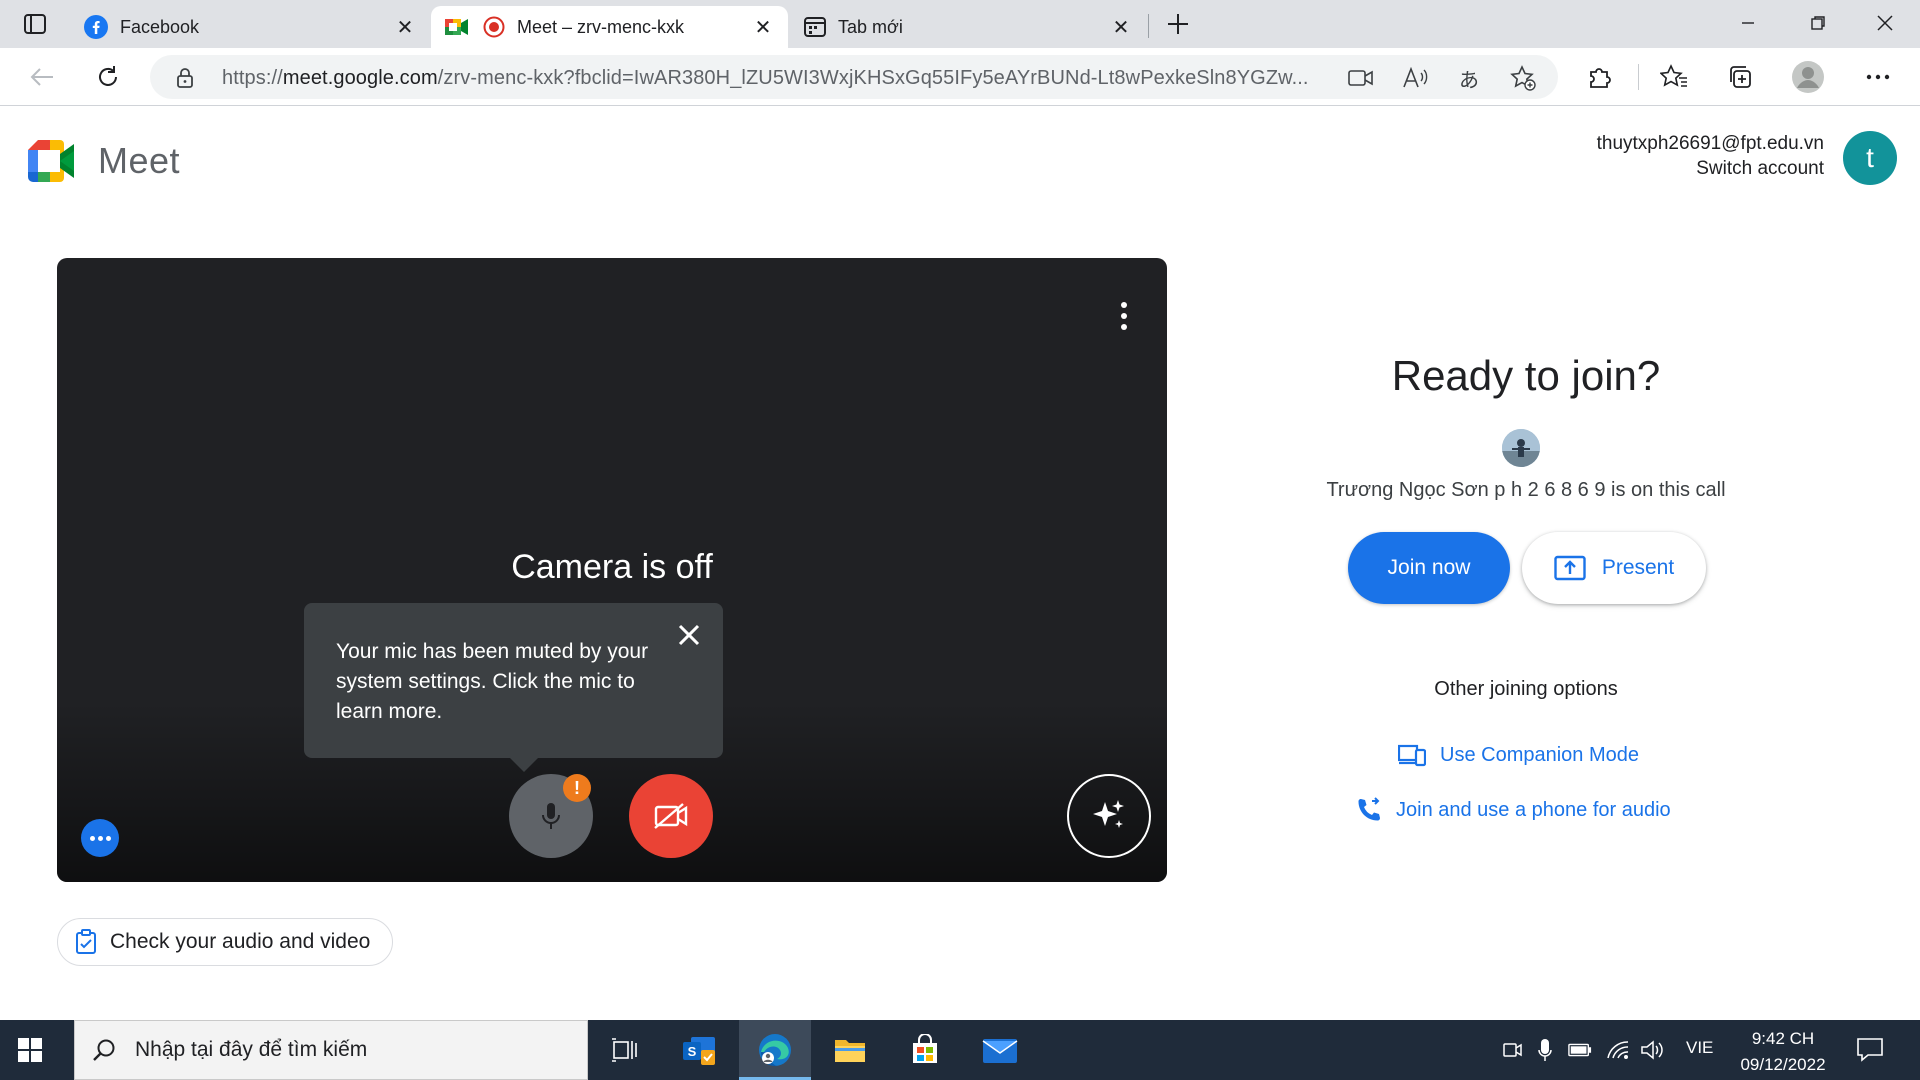  I want to click on mail-icon, so click(1000, 1051).